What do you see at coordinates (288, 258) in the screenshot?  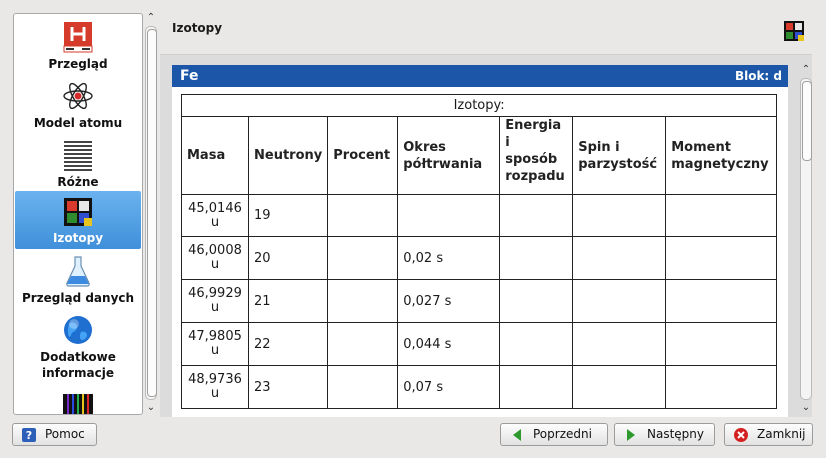 I see `cell-neutrons: 20` at bounding box center [288, 258].